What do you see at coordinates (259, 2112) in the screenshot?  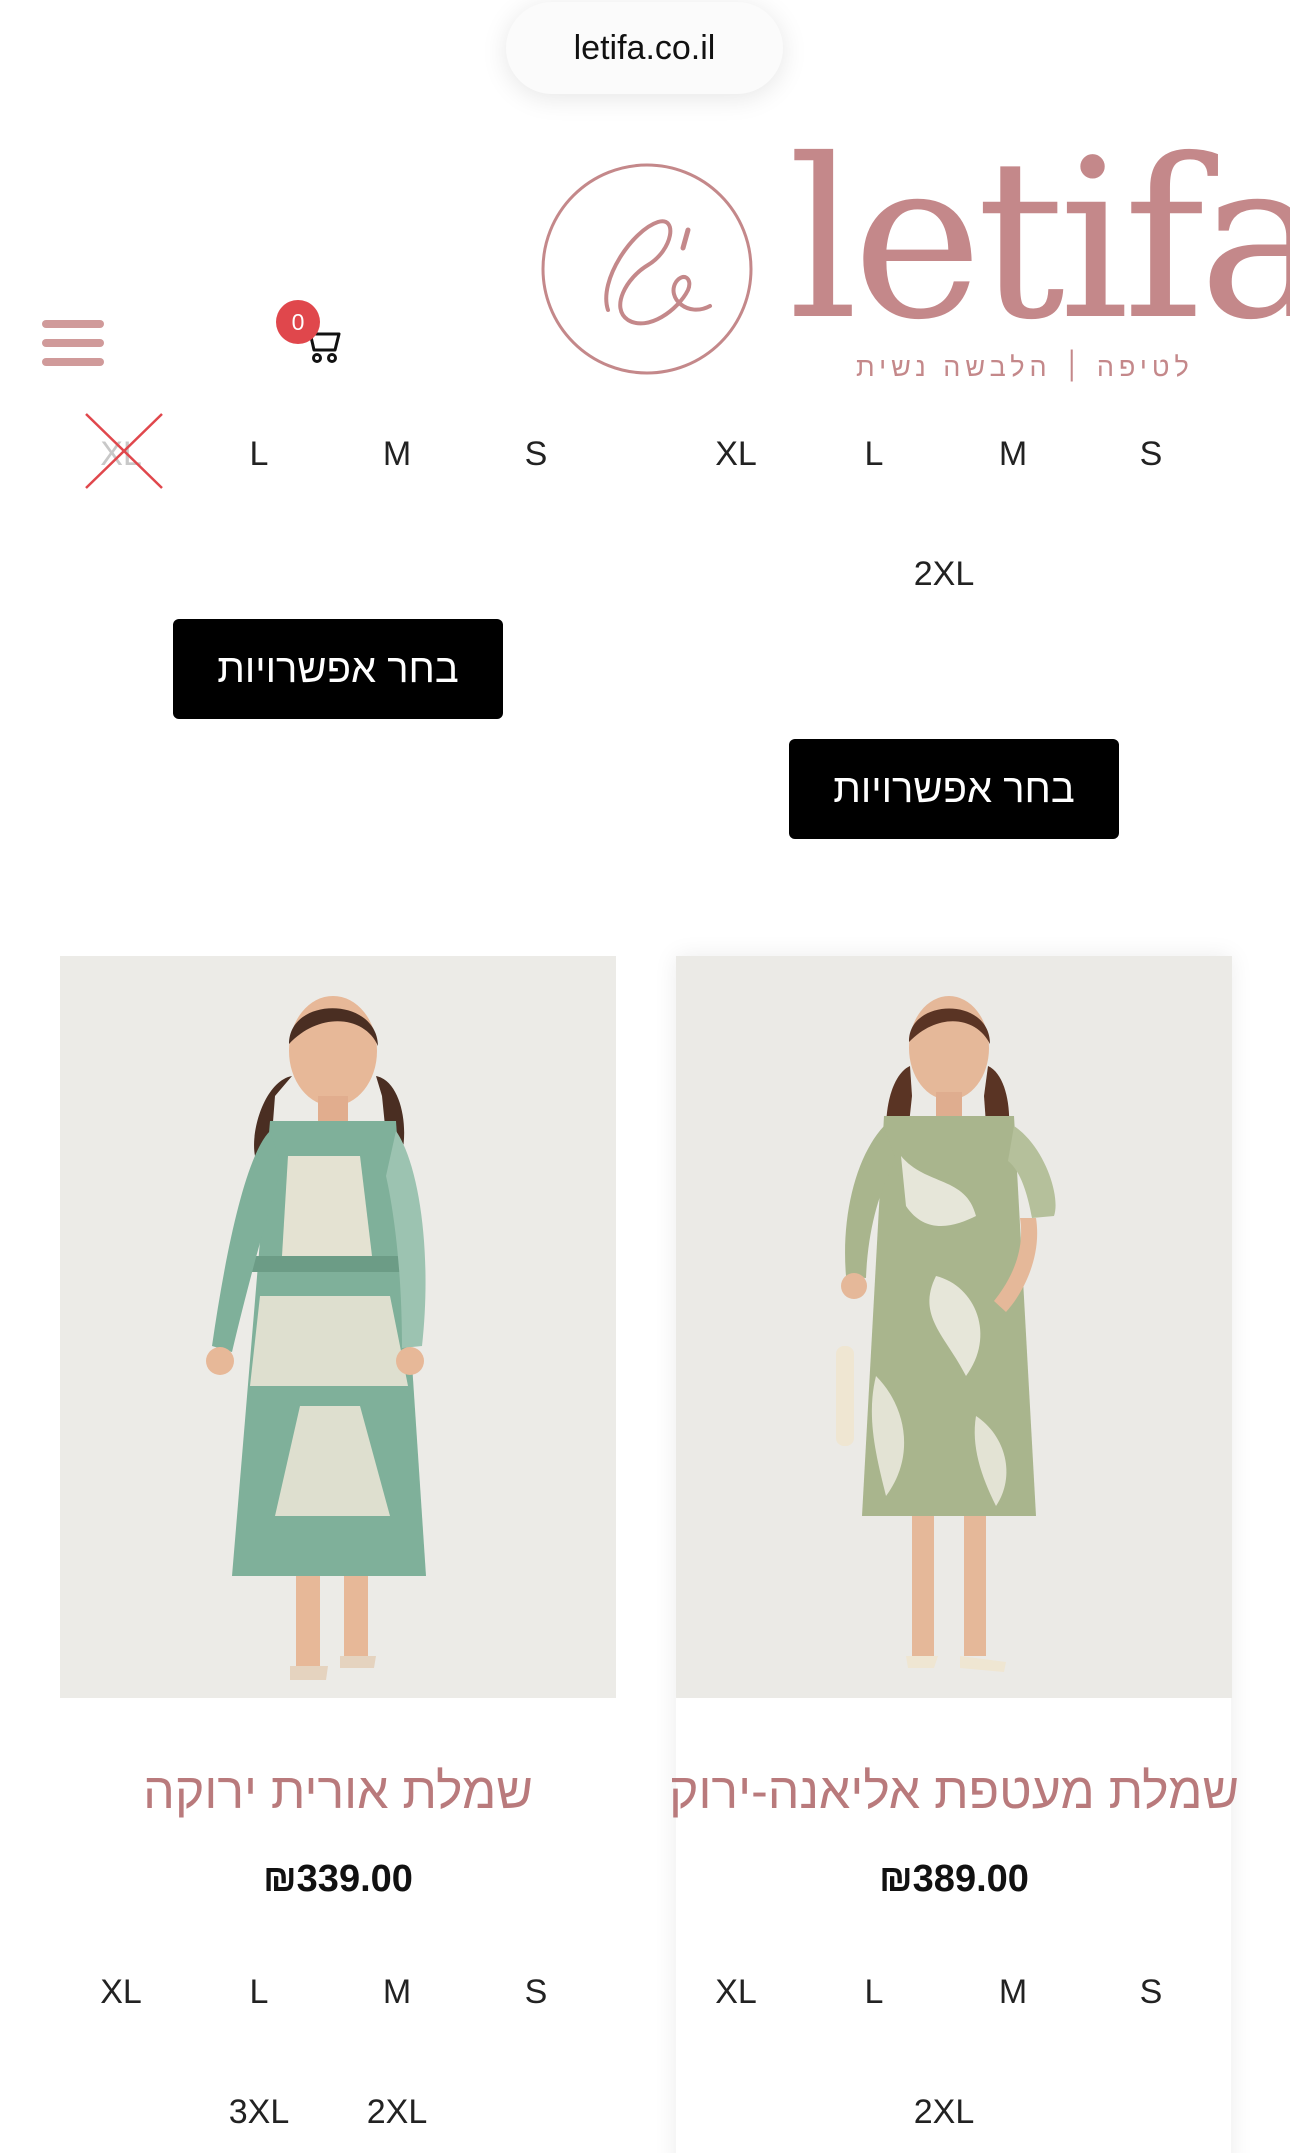 I see `size-option: 3XL` at bounding box center [259, 2112].